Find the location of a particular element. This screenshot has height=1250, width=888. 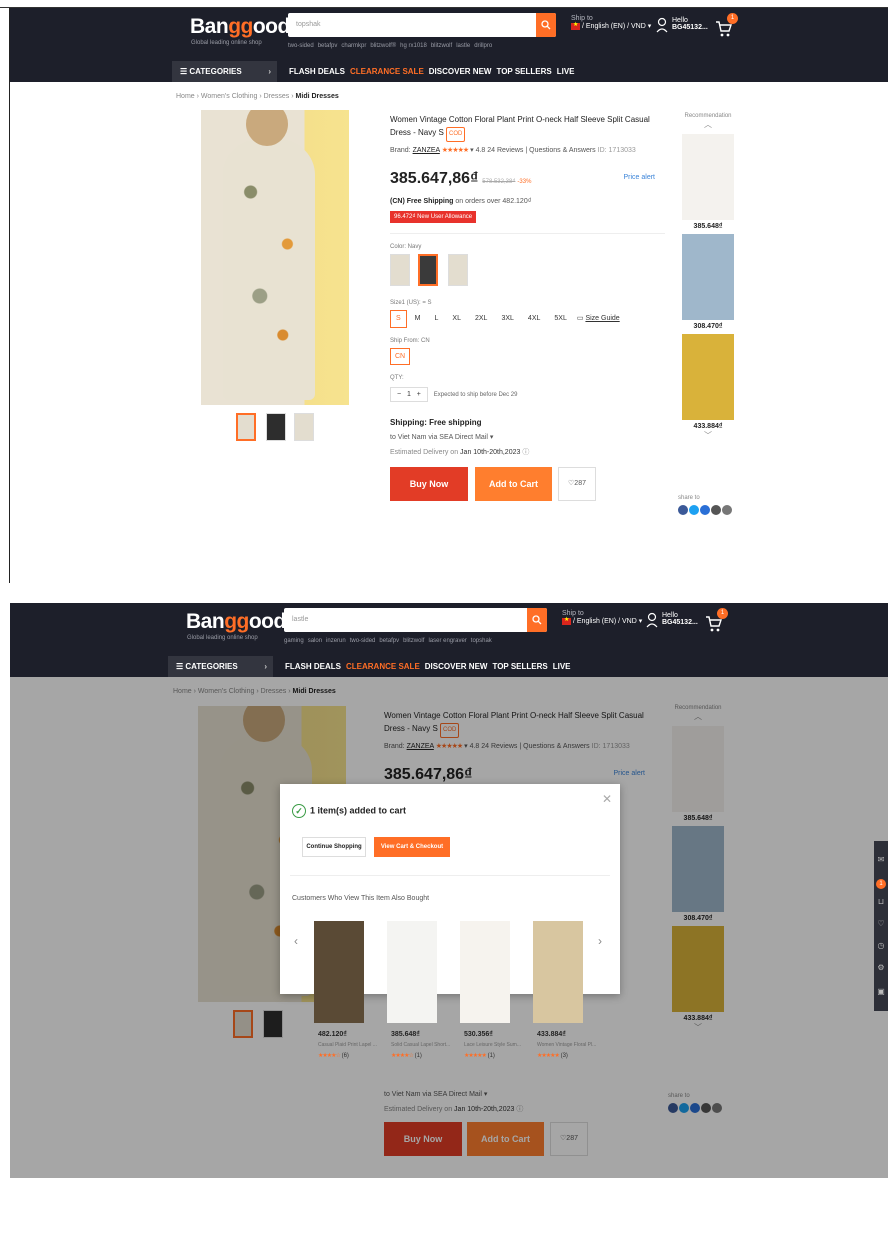

facebook-icon is located at coordinates (683, 510).